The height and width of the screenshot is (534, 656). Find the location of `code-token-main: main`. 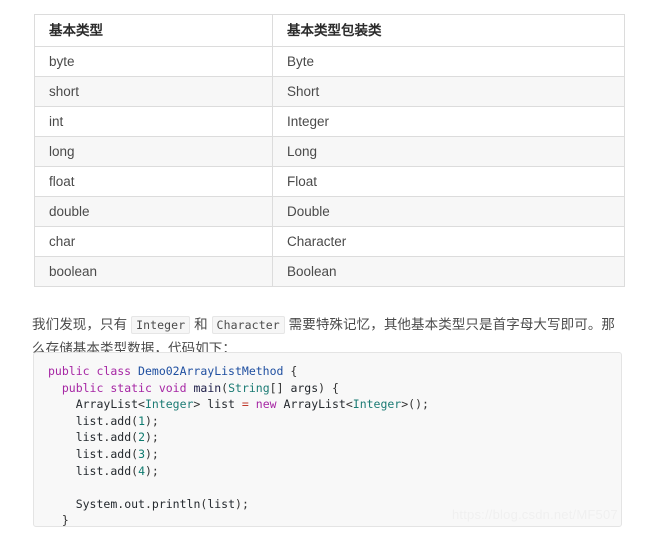

code-token-main: main is located at coordinates (207, 387).